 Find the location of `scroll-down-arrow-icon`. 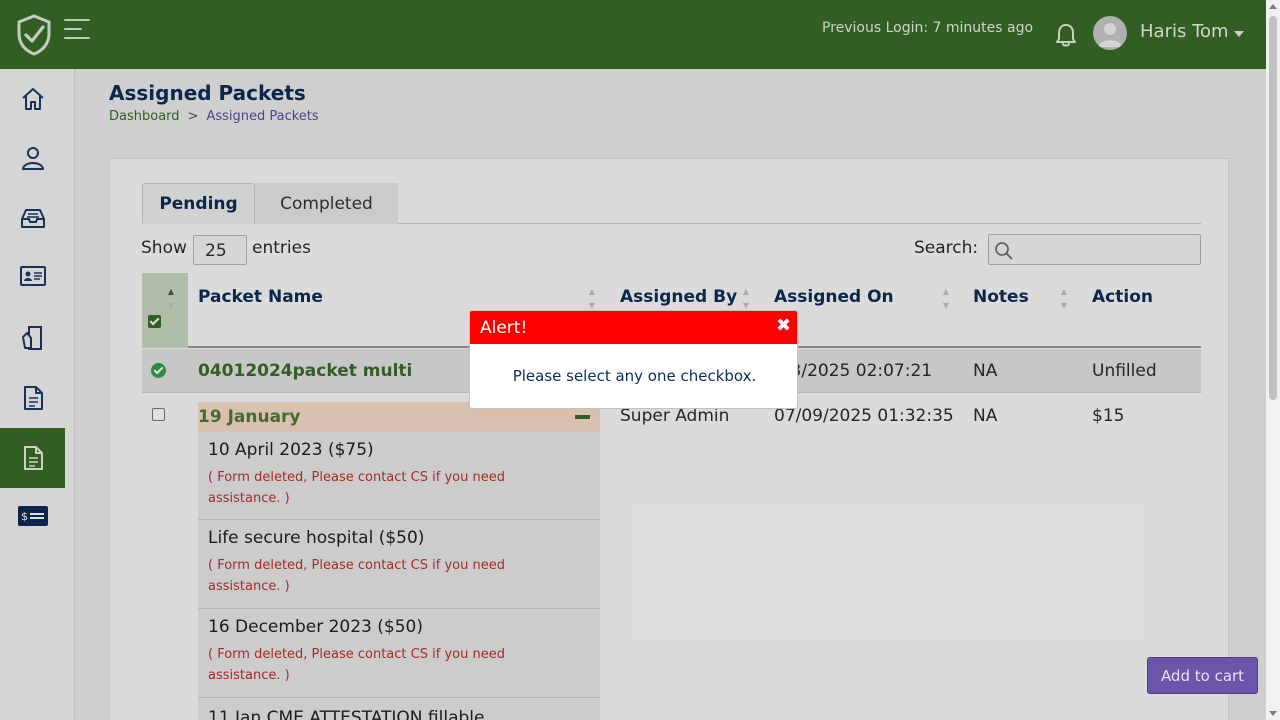

scroll-down-arrow-icon is located at coordinates (1273, 713).